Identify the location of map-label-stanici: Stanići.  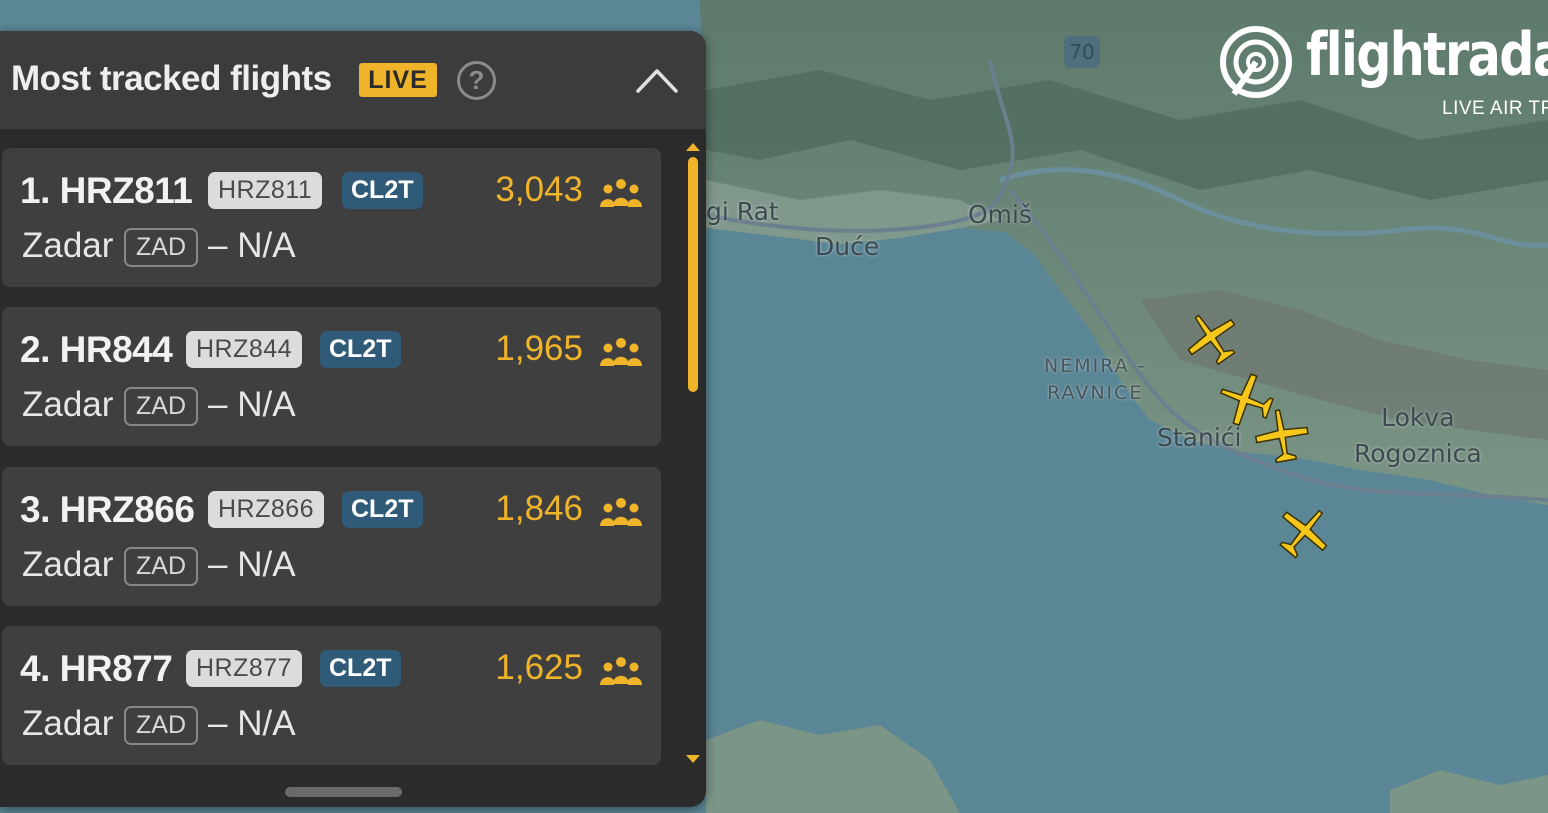
(1199, 437).